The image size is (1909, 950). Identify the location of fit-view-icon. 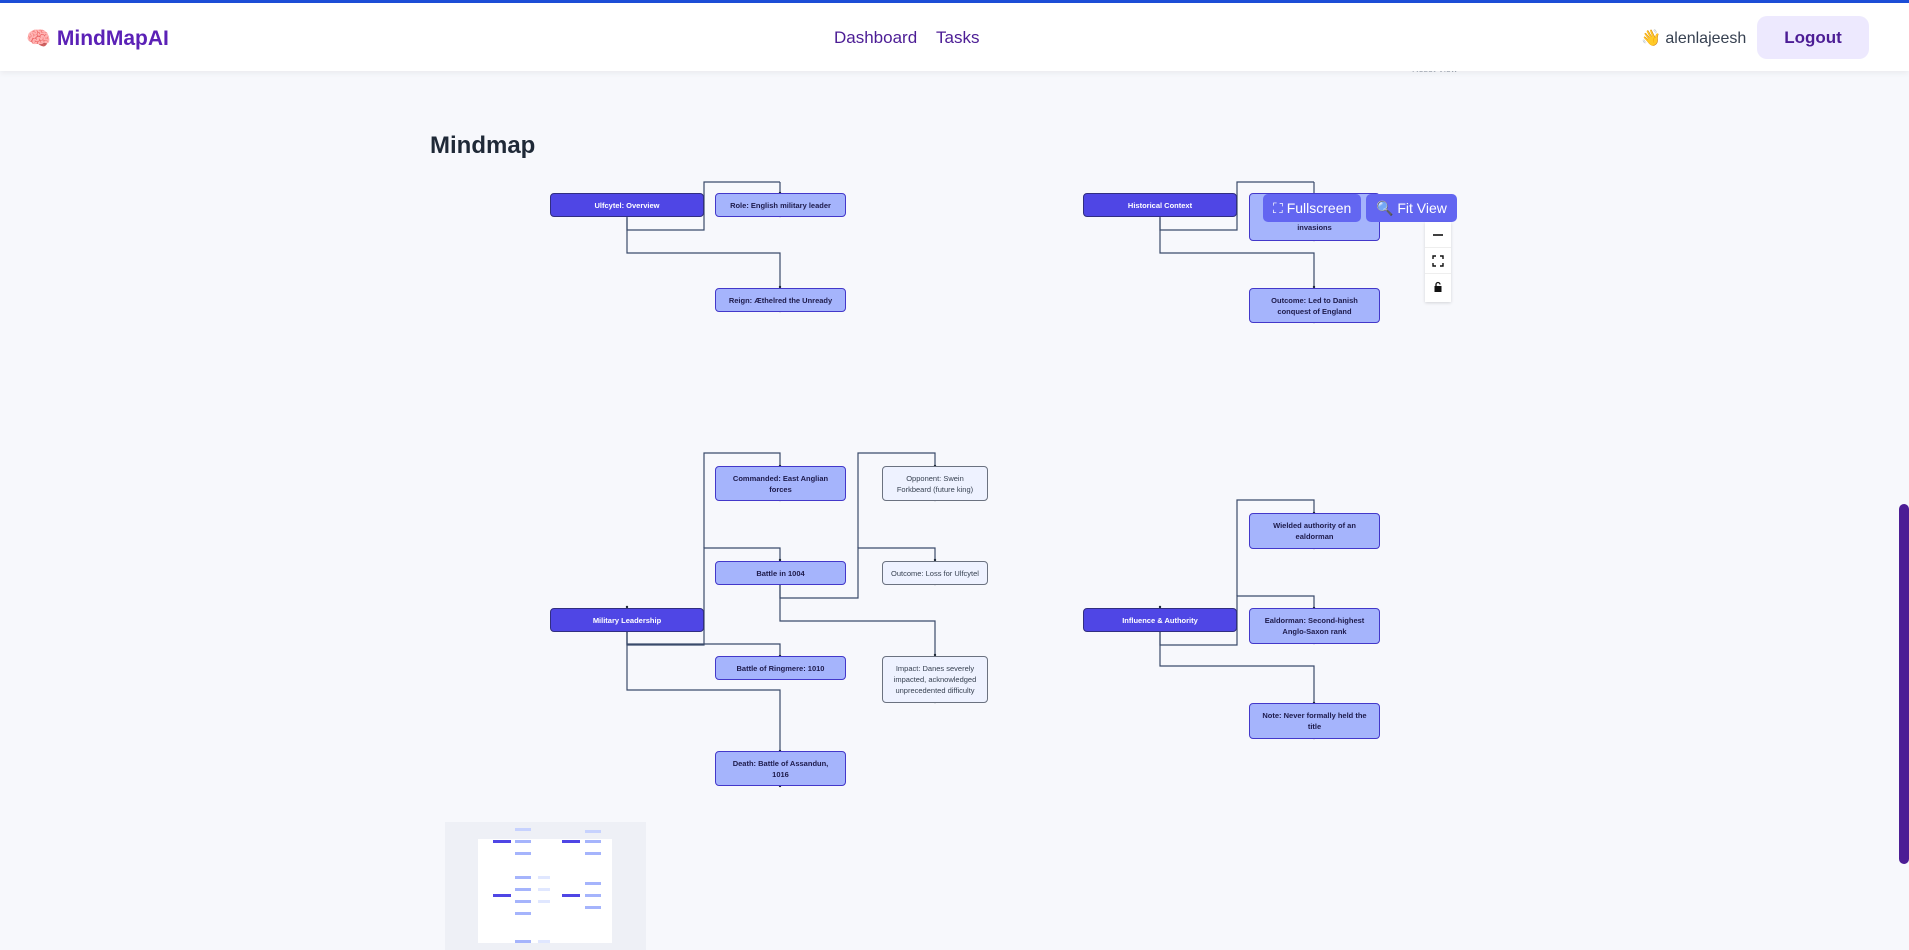
(1438, 261).